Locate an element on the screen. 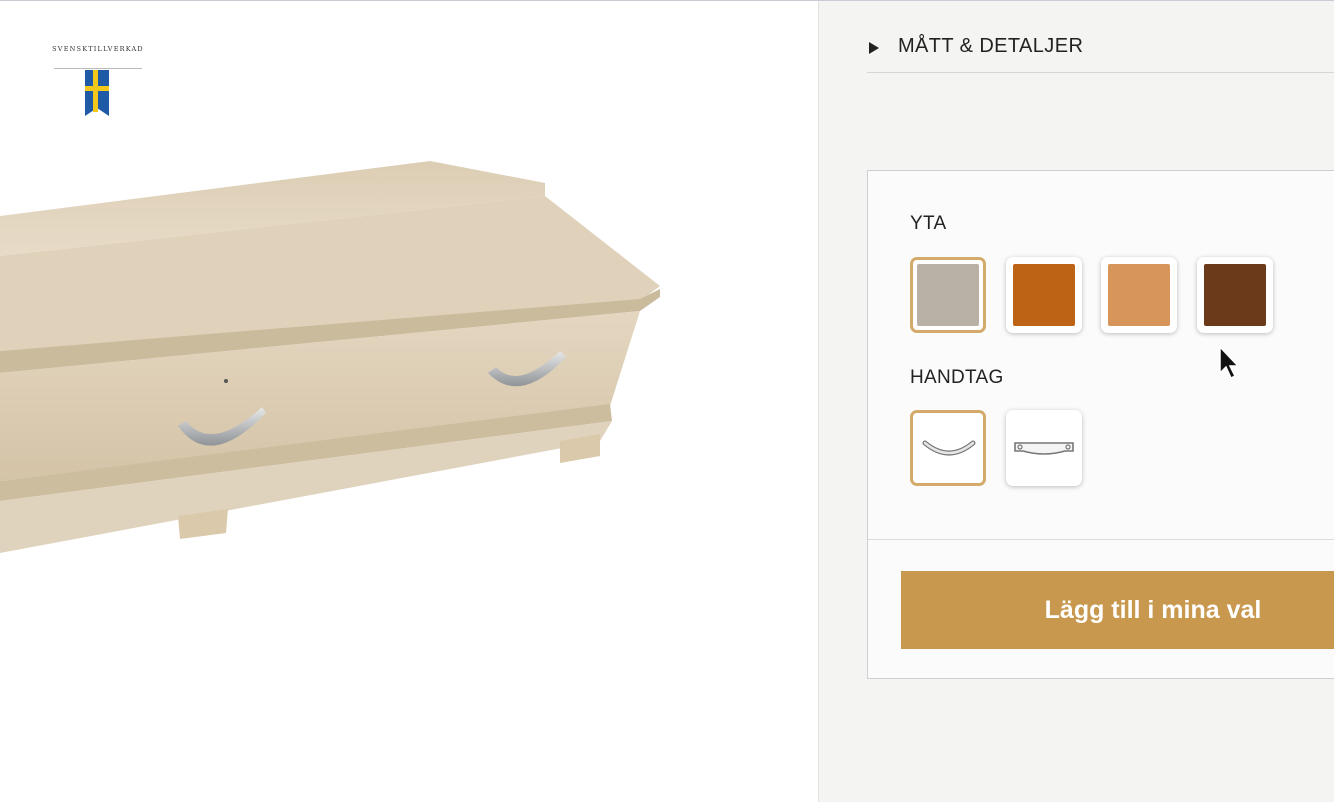 The image size is (1334, 802). panel-separator is located at coordinates (1101, 539).